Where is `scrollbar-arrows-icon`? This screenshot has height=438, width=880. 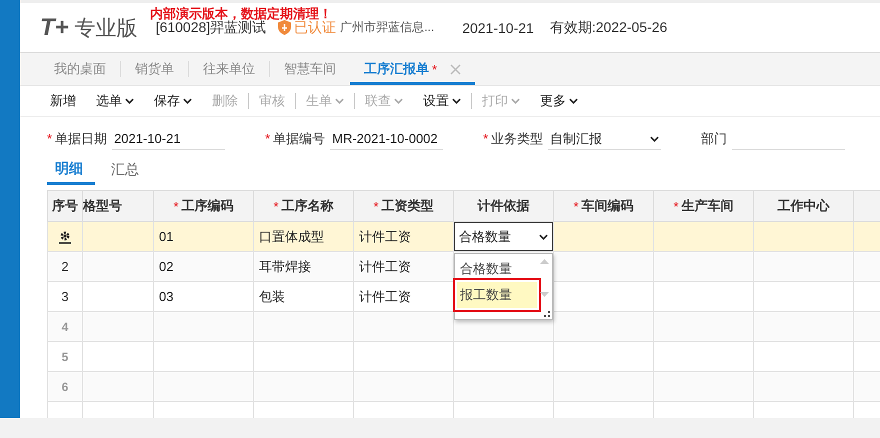 scrollbar-arrows-icon is located at coordinates (544, 278).